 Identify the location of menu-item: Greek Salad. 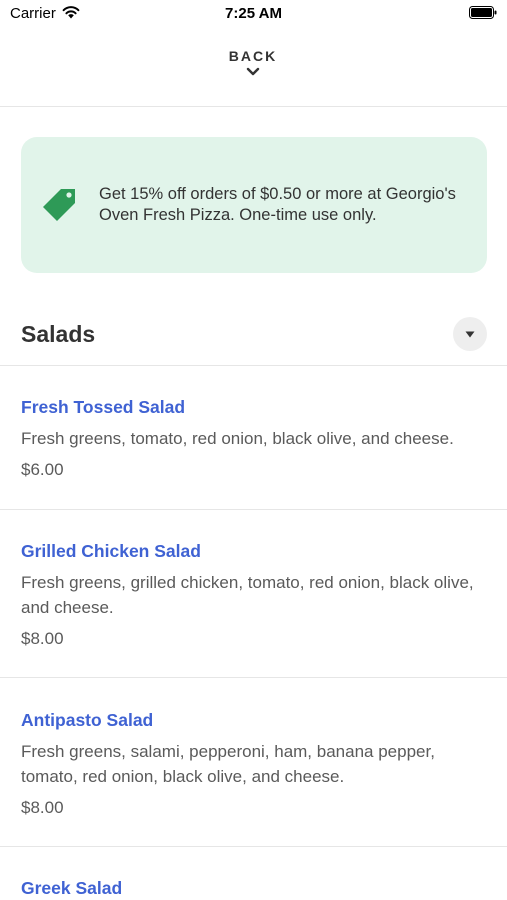
(253, 873).